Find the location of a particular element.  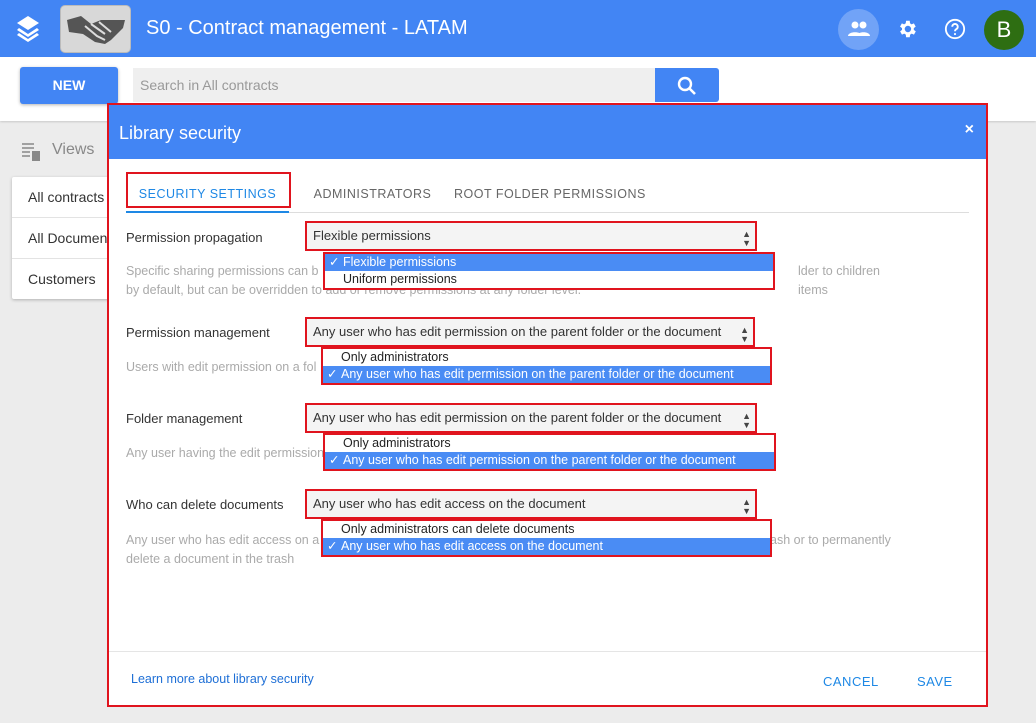

learn-more-link: Learn more about library security is located at coordinates (222, 679).